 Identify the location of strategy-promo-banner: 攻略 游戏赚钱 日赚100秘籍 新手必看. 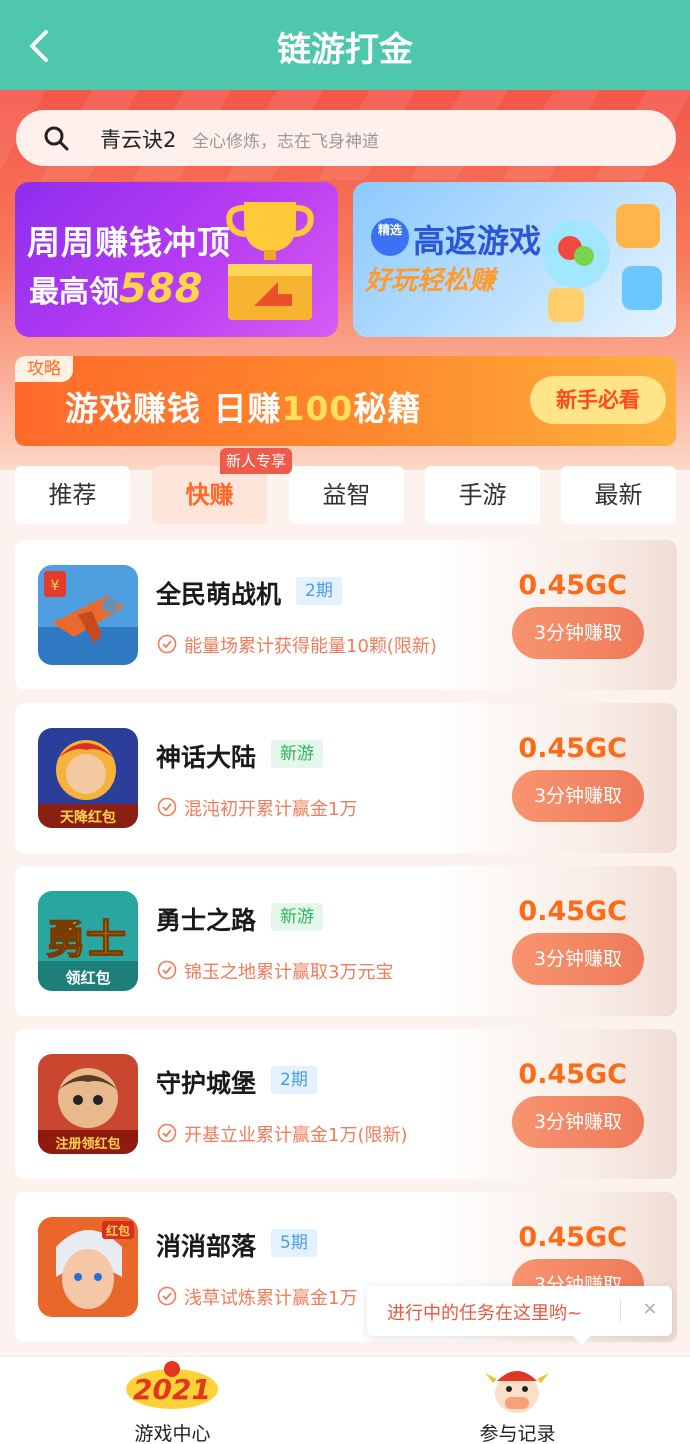
(345, 401).